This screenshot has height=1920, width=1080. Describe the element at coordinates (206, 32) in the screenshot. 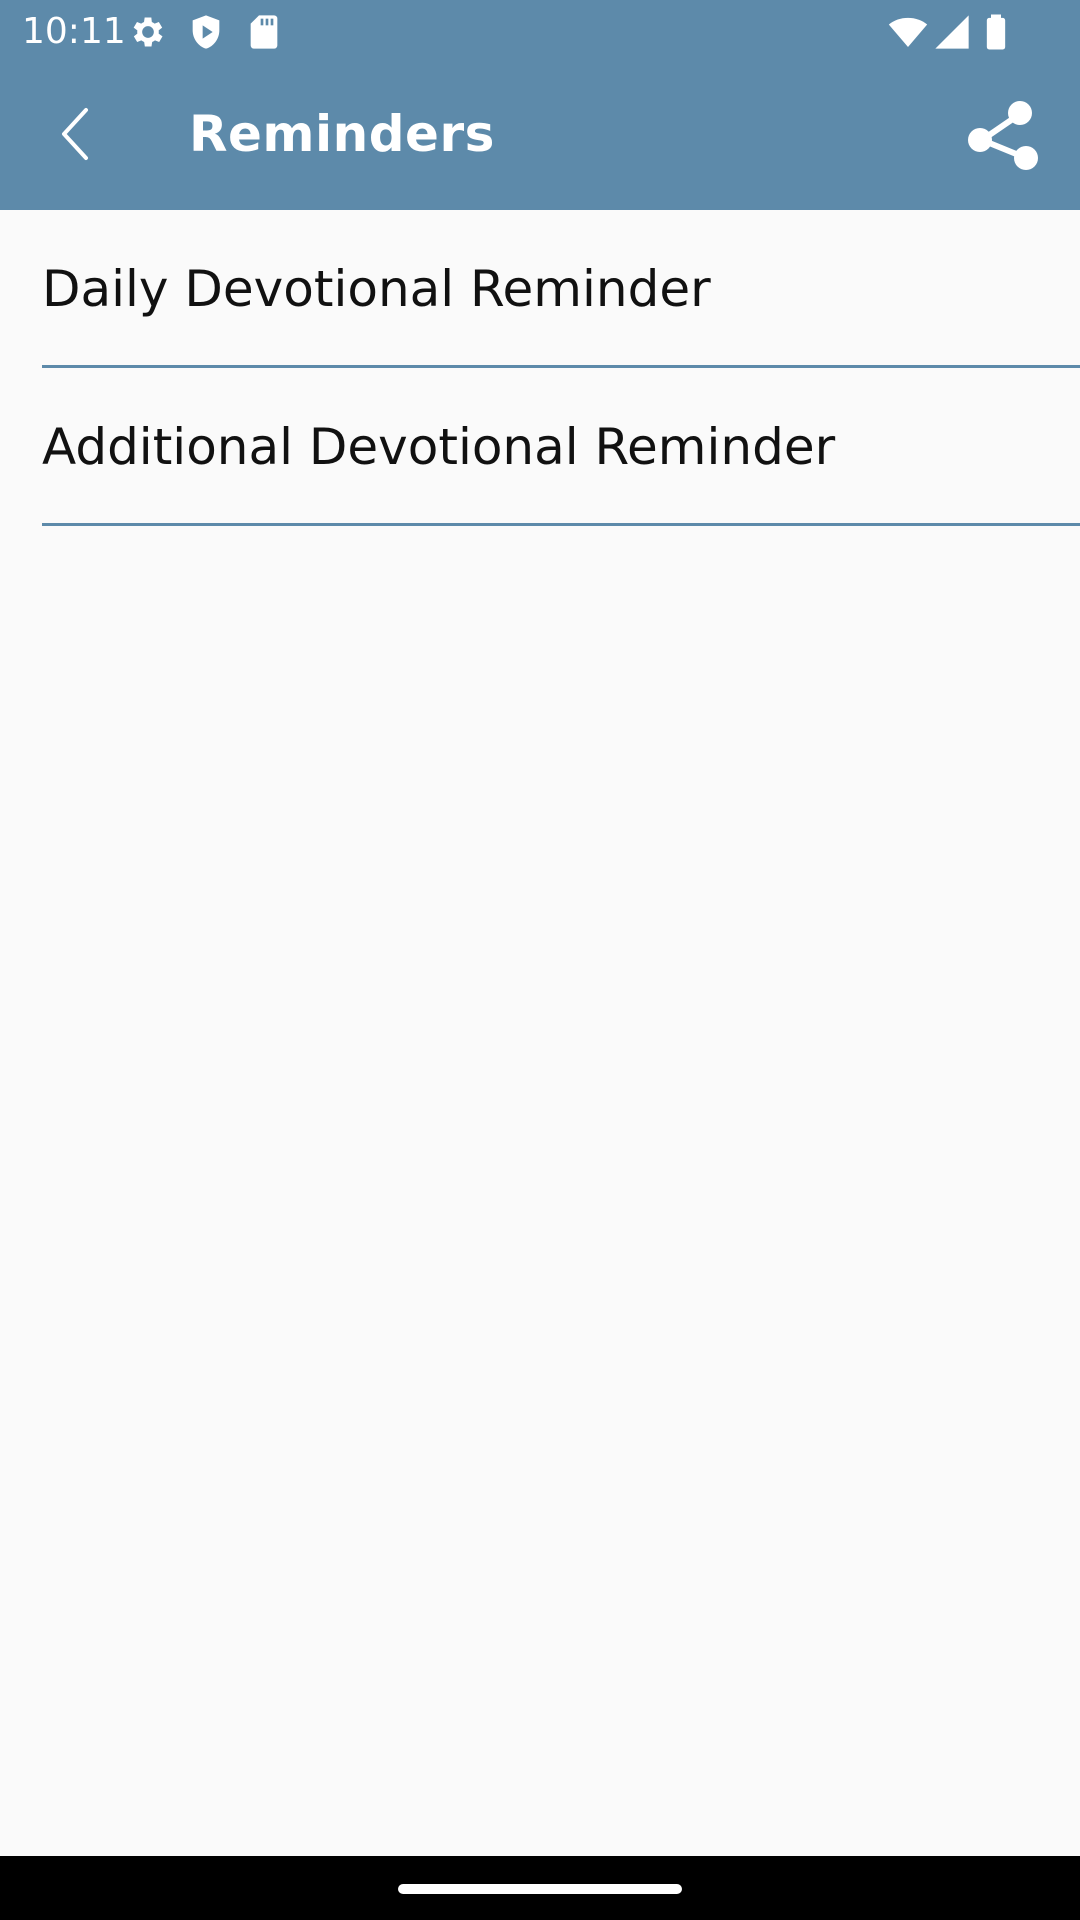

I see `shield-play-icon` at that location.